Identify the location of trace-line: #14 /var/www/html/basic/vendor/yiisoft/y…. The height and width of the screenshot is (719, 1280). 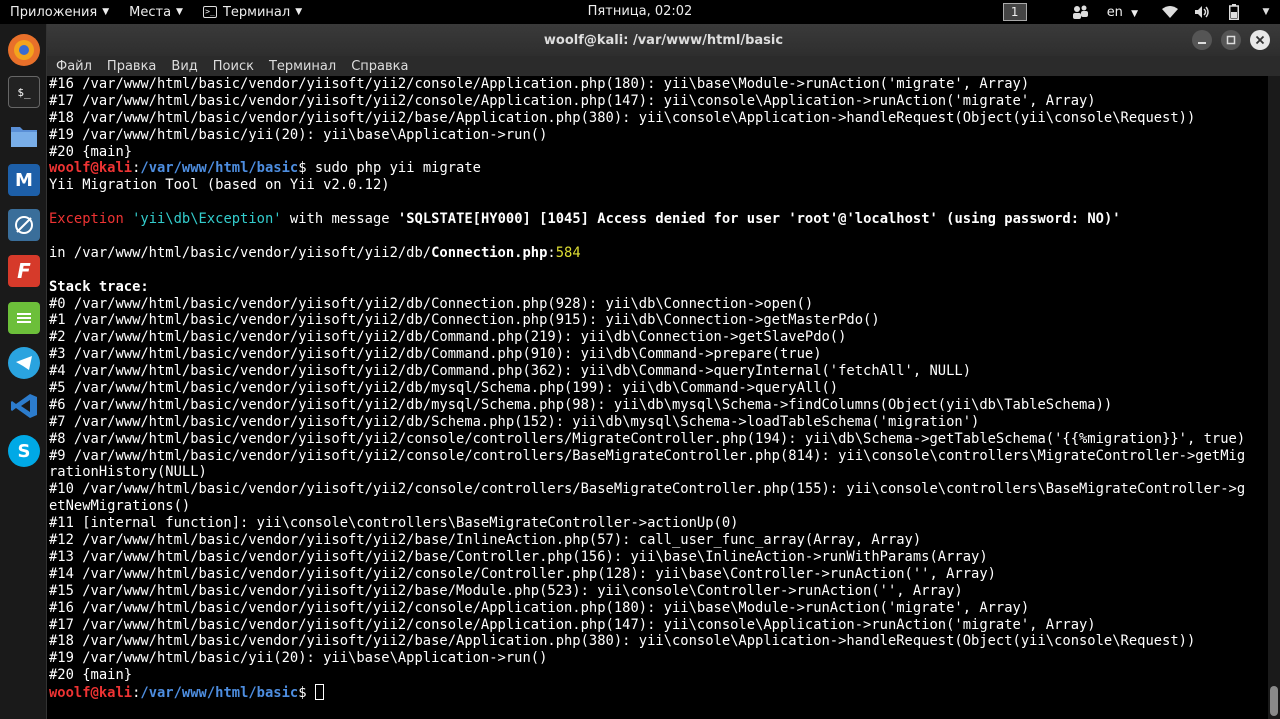
(522, 573).